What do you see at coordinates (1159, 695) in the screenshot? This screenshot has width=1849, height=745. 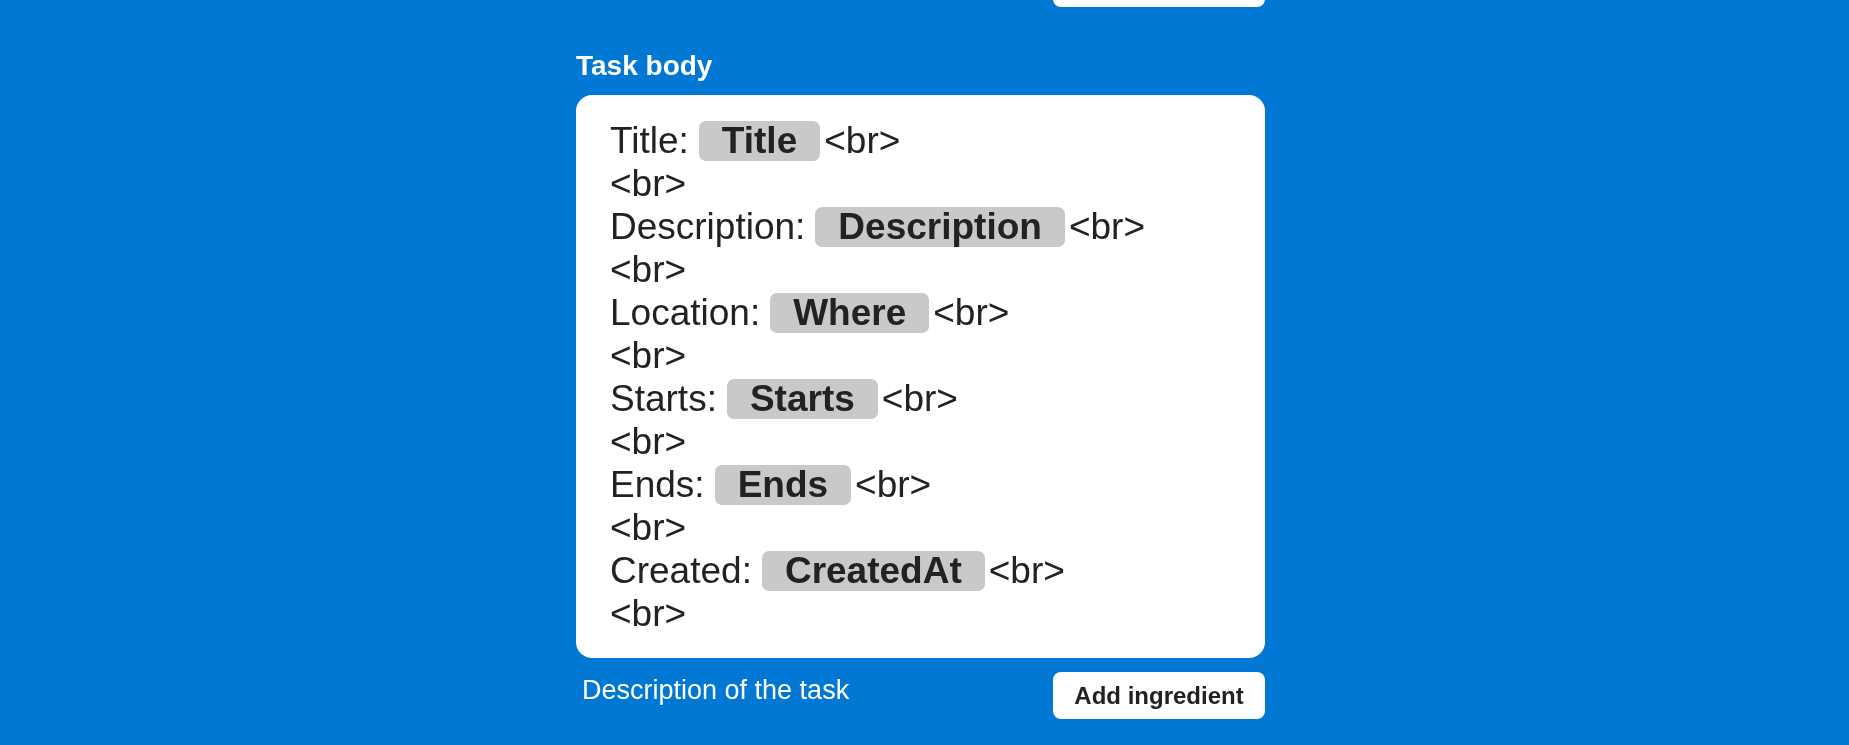 I see `add-ingredient-button: Add ingredient` at bounding box center [1159, 695].